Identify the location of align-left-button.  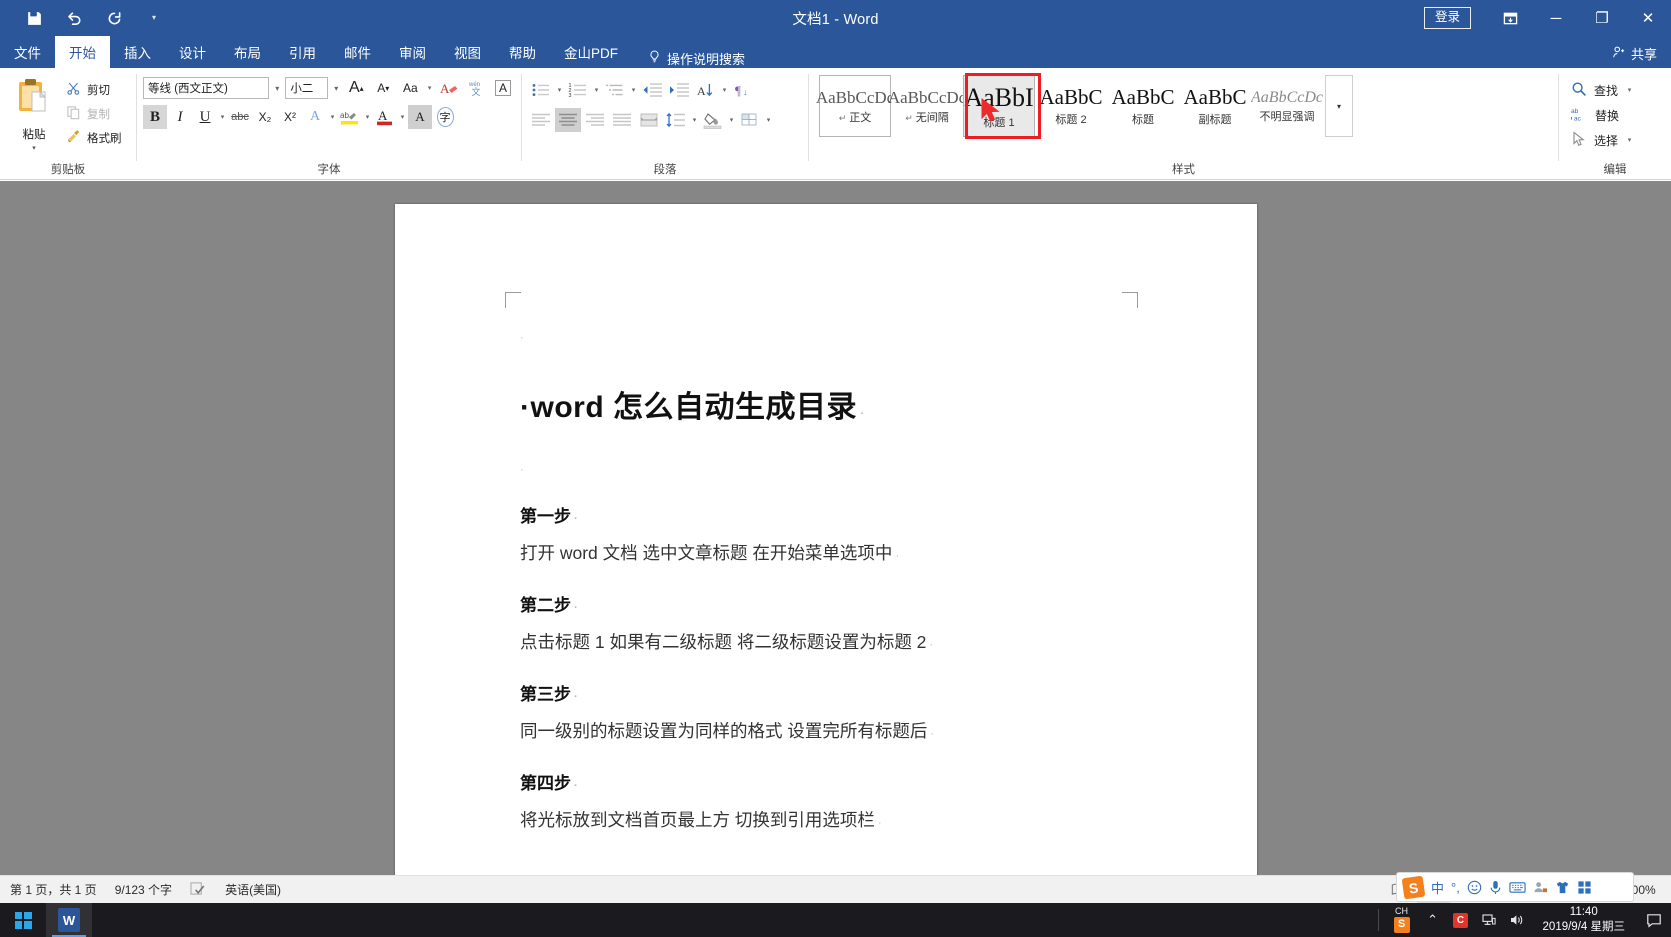
(541, 120).